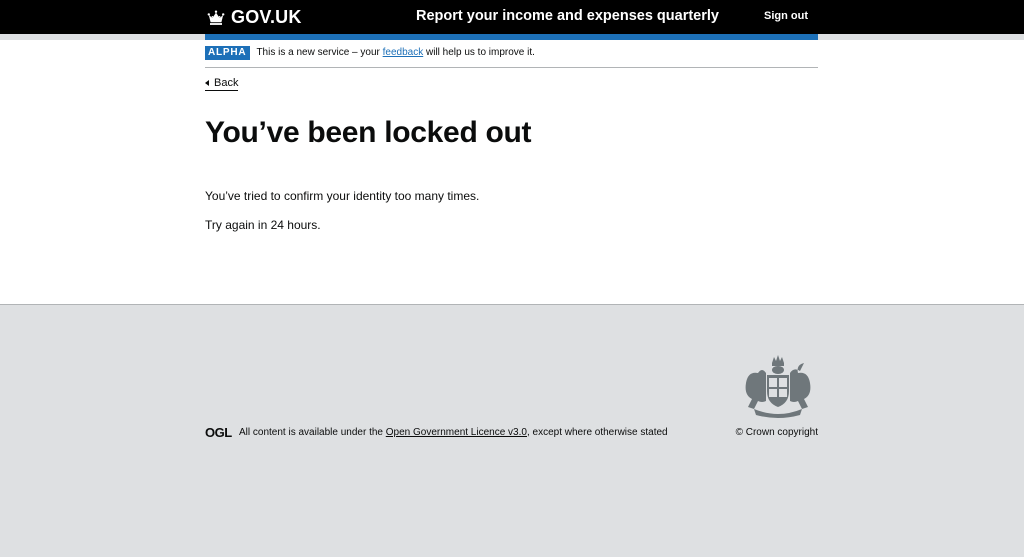  I want to click on alpha-tag: ALPHA, so click(228, 53).